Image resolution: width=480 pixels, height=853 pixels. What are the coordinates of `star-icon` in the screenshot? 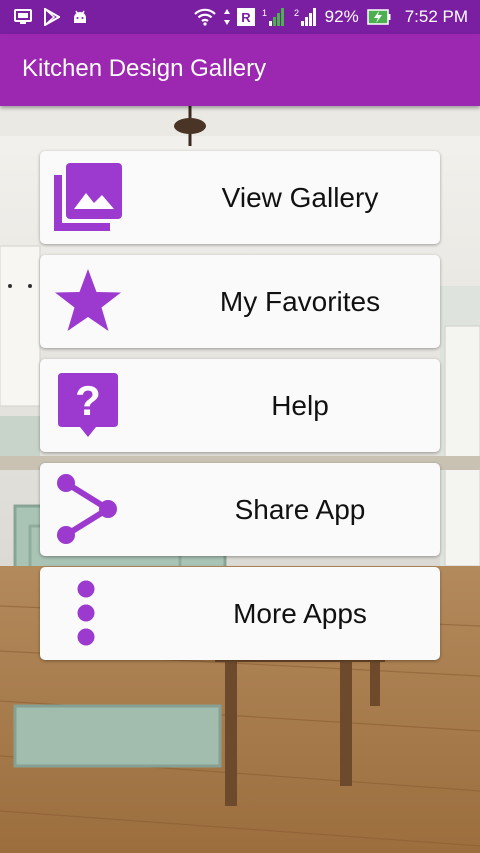 It's located at (88, 301).